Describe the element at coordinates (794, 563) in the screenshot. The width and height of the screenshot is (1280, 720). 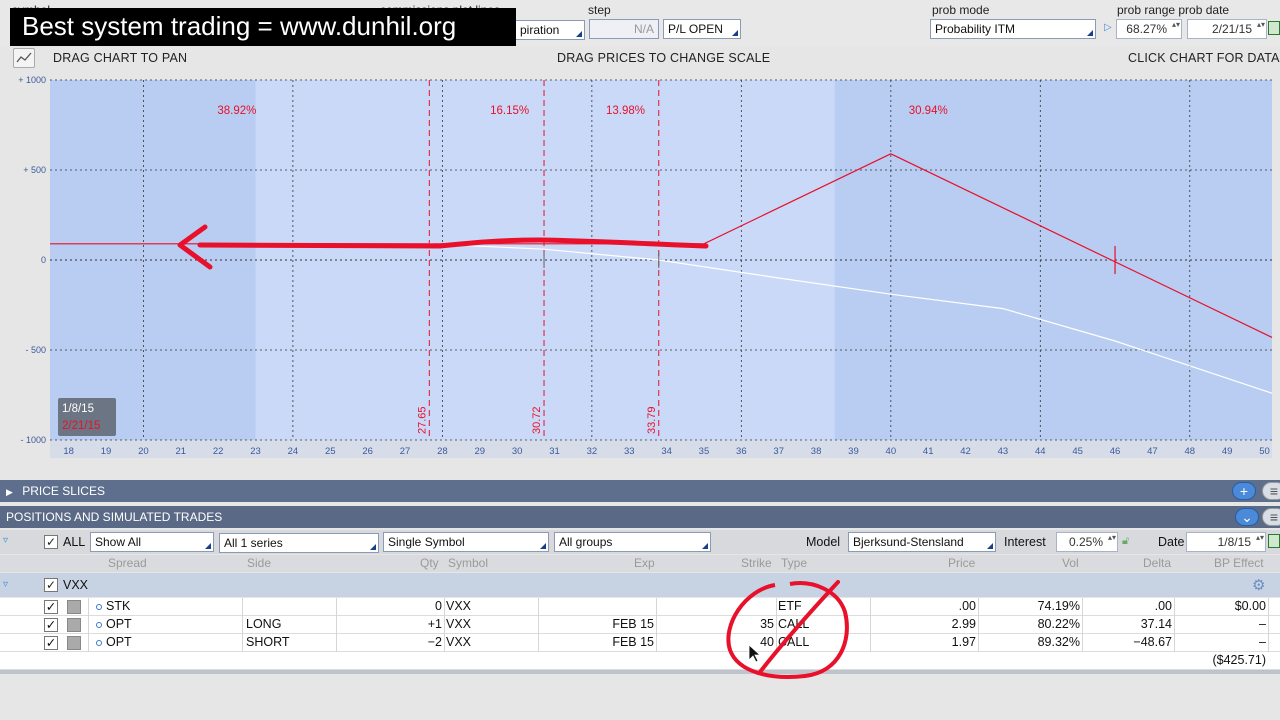
I see `col-type: Type` at that location.